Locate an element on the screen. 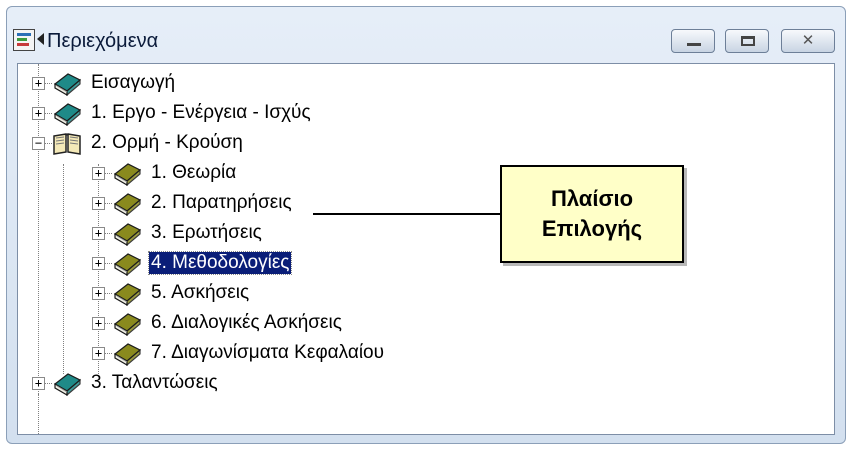 This screenshot has height=450, width=854. tree-item: +7. Διαγωνίσματα Κεφαλαίου is located at coordinates (278, 354).